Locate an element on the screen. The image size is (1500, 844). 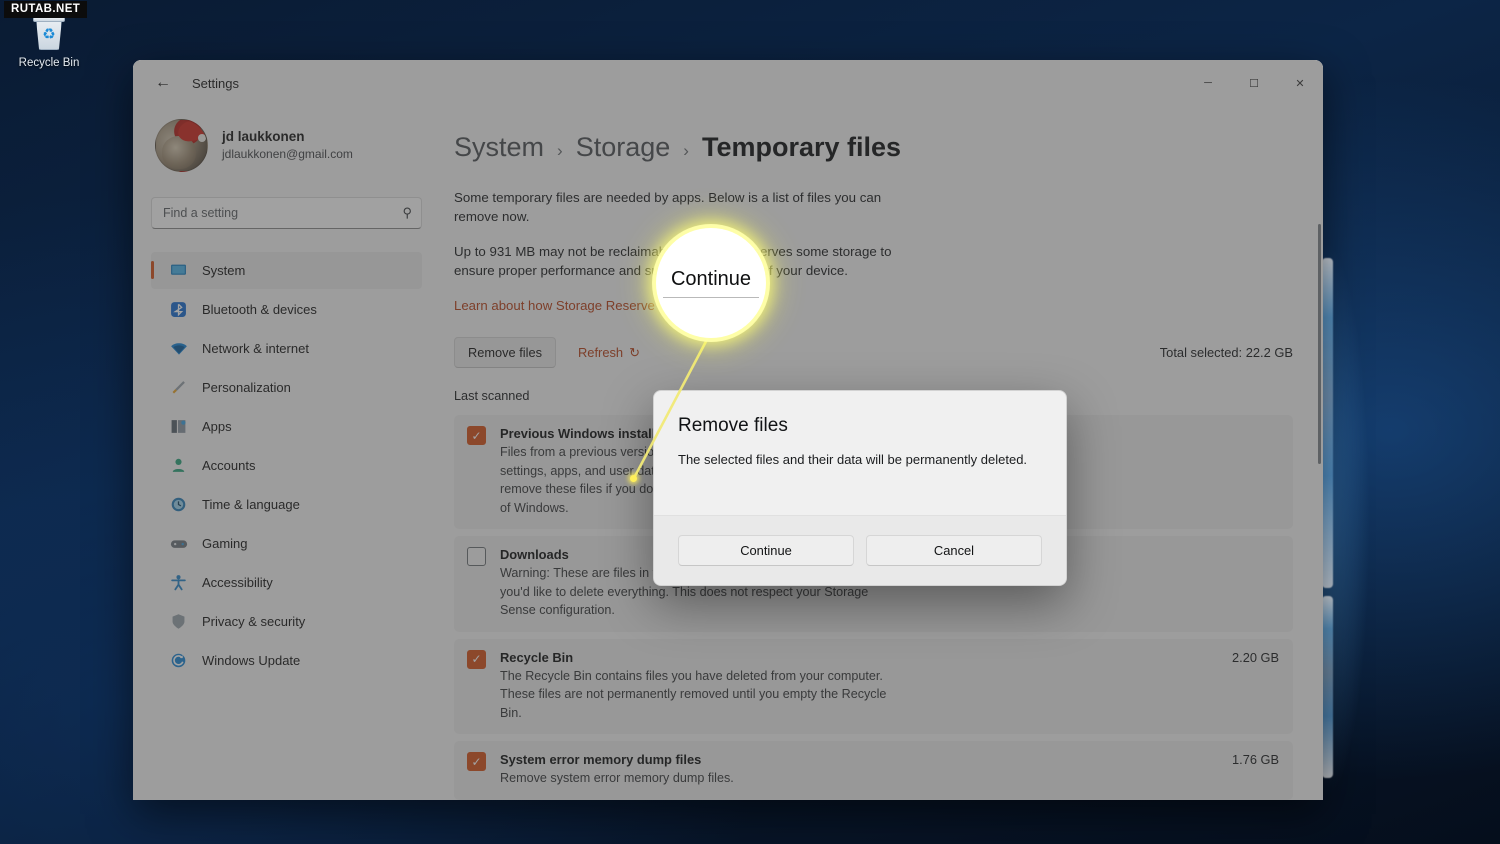
sidebar-item-network-internet: Network & internet is located at coordinates (286, 348).